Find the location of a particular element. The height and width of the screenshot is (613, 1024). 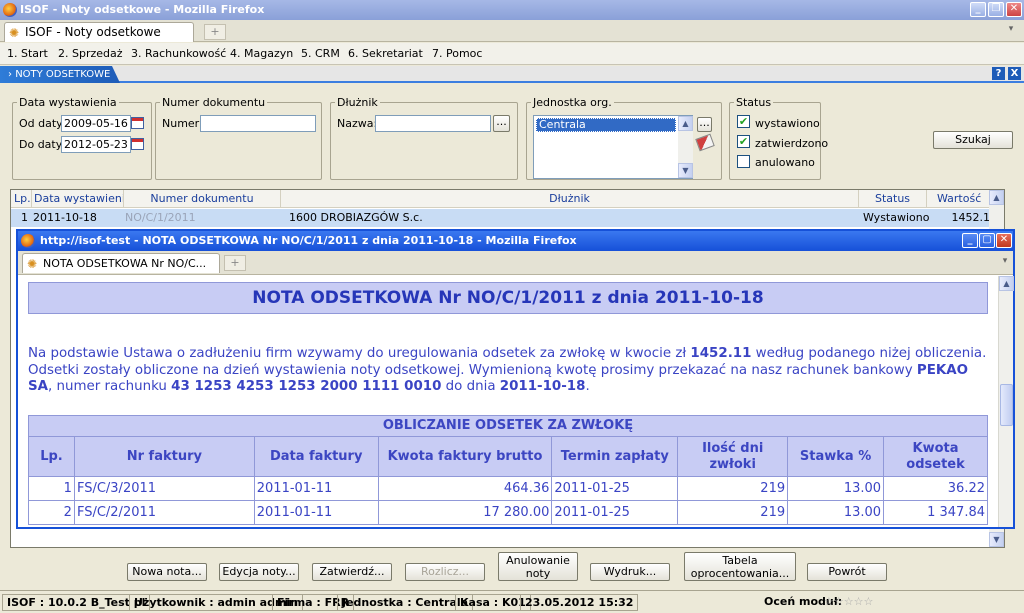

popup-close-button: ✕ is located at coordinates (1004, 240).